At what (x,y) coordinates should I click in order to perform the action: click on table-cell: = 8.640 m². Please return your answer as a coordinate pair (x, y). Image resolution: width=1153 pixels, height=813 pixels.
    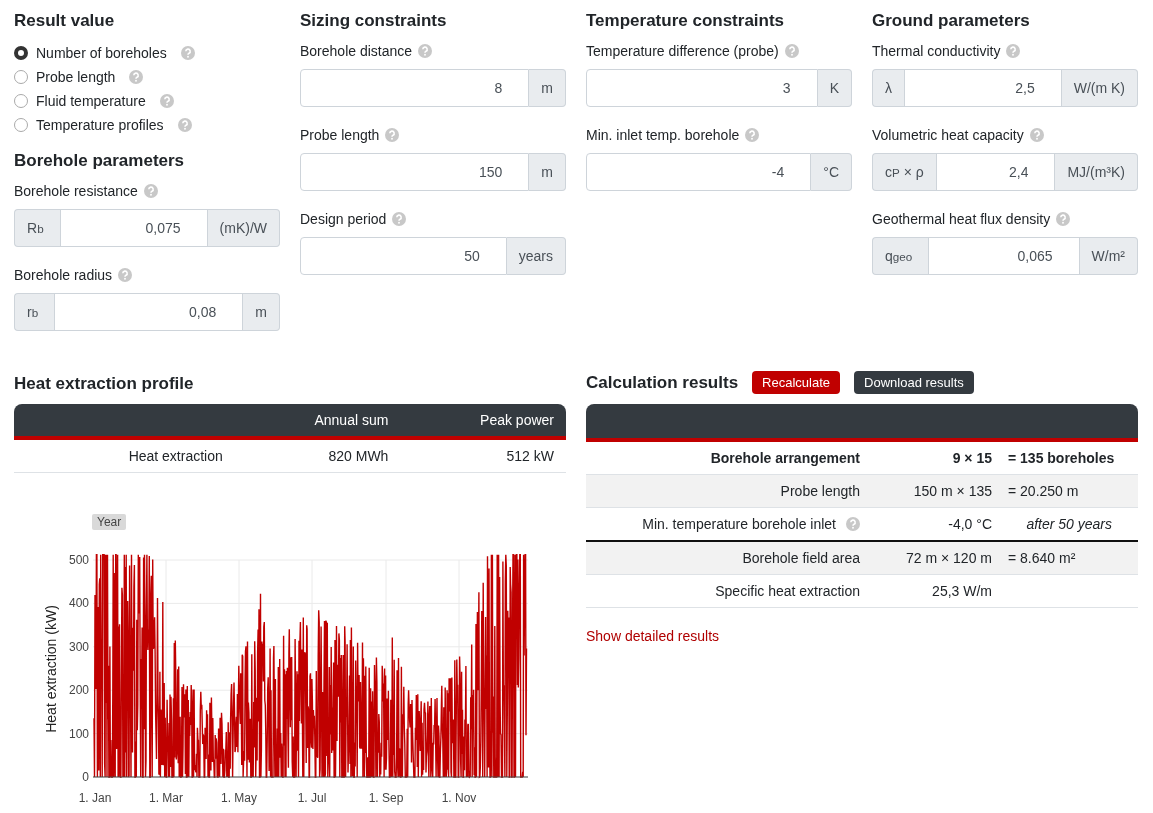
    Looking at the image, I should click on (1042, 558).